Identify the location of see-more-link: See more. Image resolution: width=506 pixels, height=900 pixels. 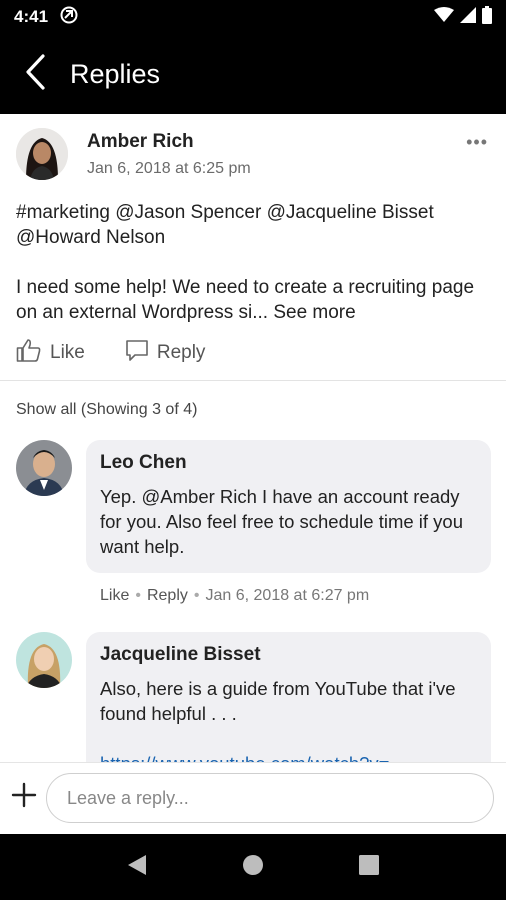
(314, 312).